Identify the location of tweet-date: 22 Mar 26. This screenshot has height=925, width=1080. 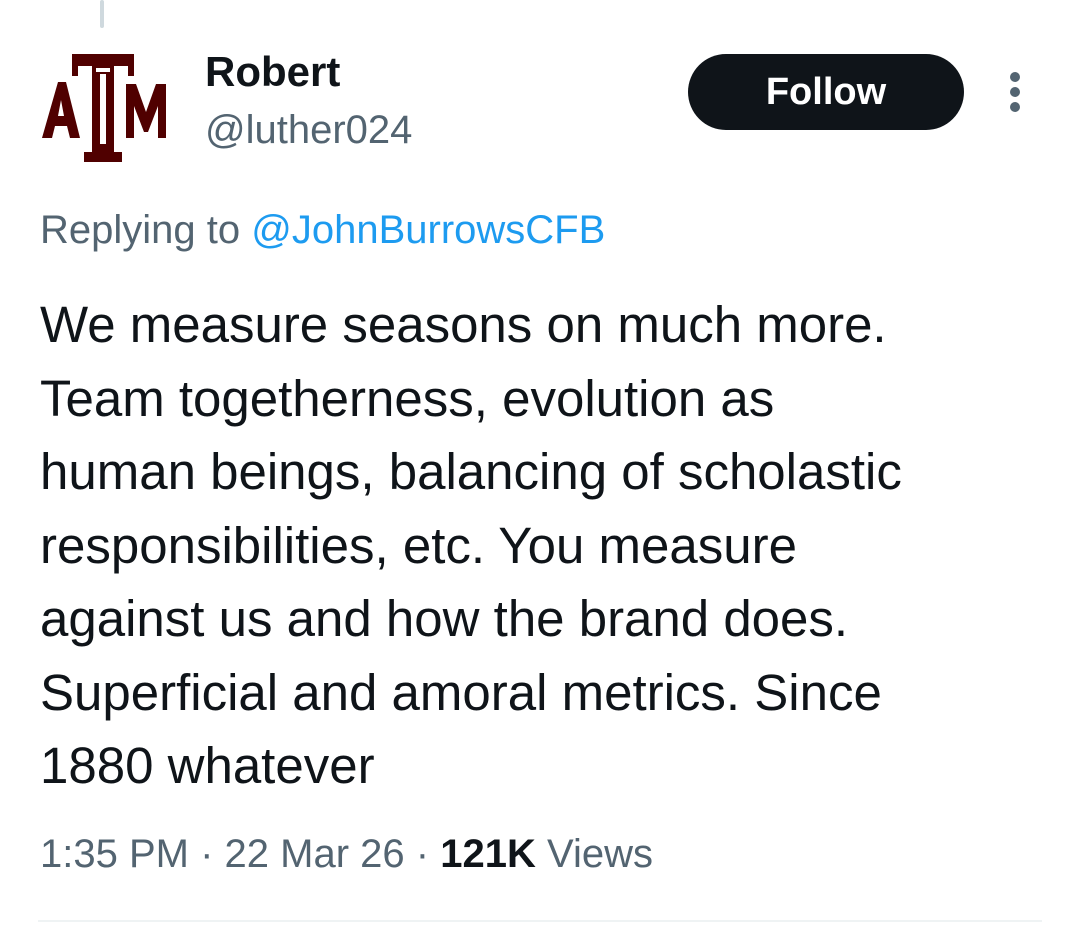
(315, 854).